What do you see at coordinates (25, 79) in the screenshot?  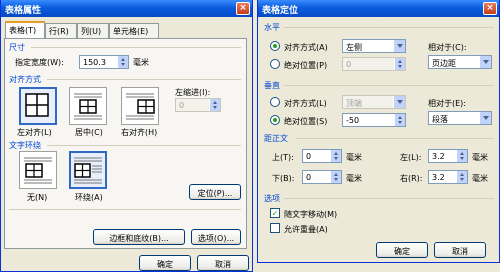 I see `alignment-section-label: 对齐方式` at bounding box center [25, 79].